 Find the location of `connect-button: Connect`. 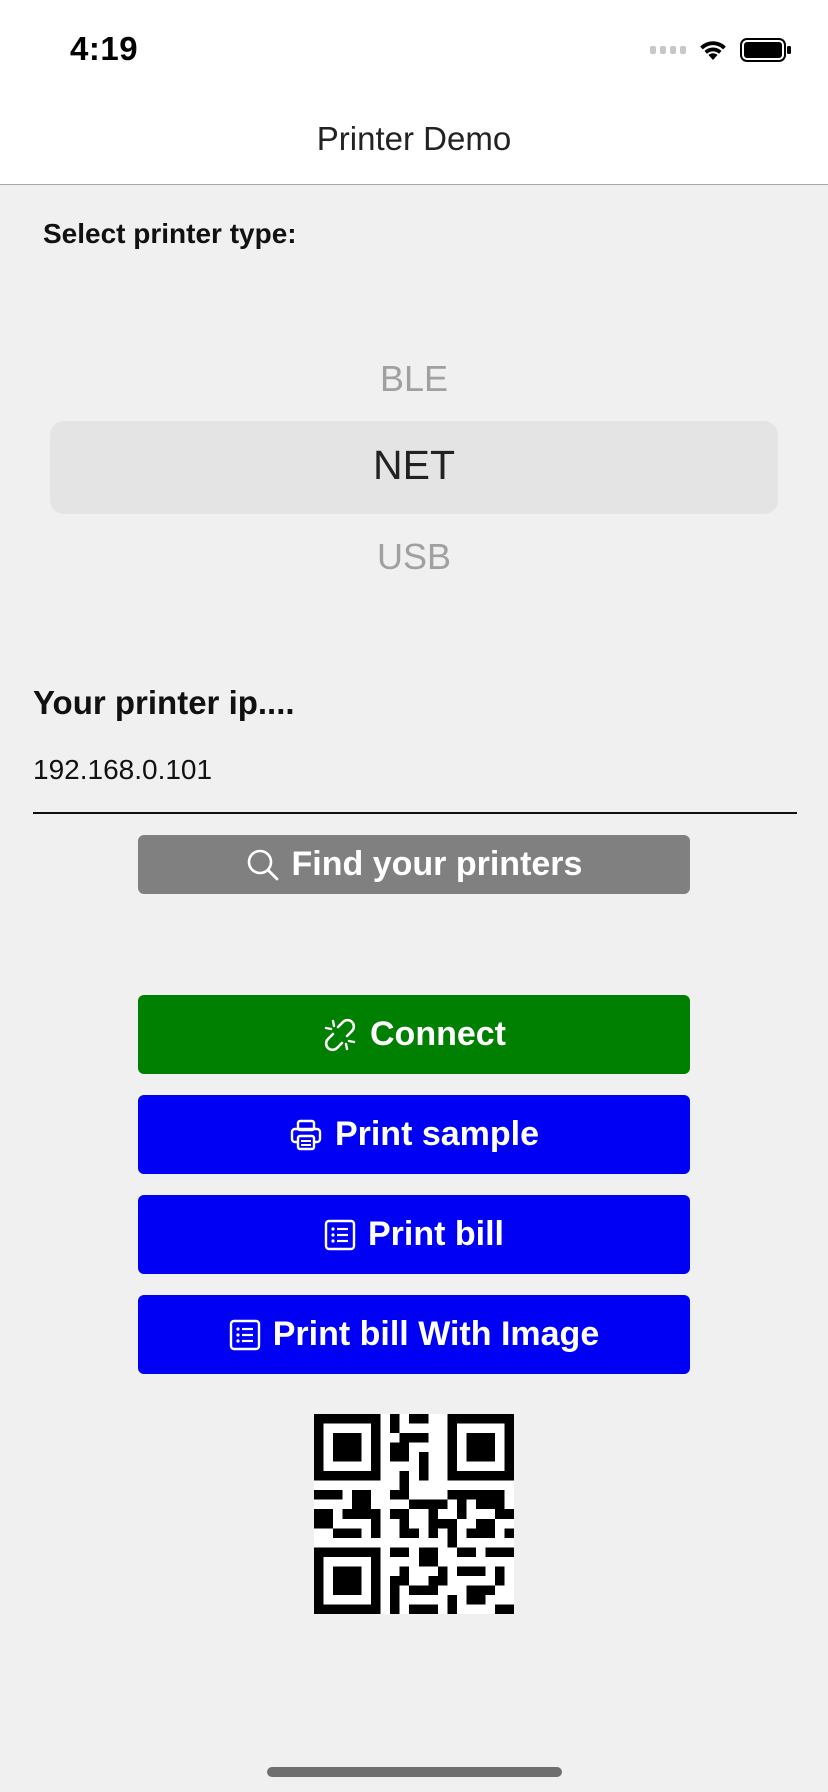

connect-button: Connect is located at coordinates (414, 1034).